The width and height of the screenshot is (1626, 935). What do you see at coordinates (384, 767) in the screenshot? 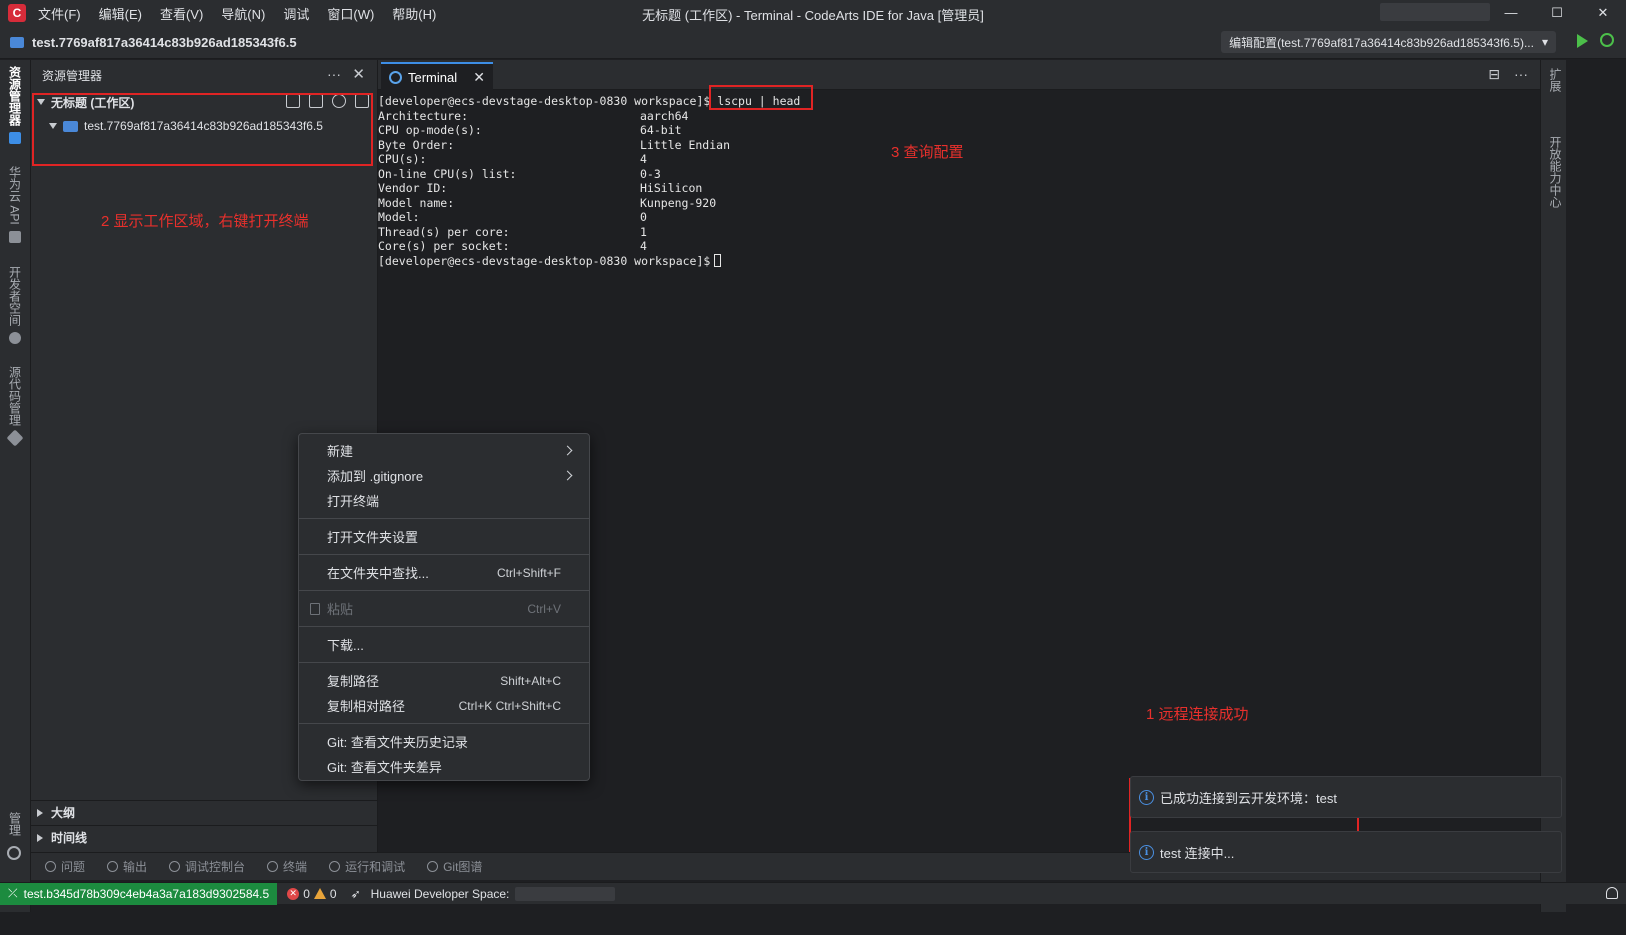
I see `menu-item-label: Git: 查看文件夹差异` at bounding box center [384, 767].